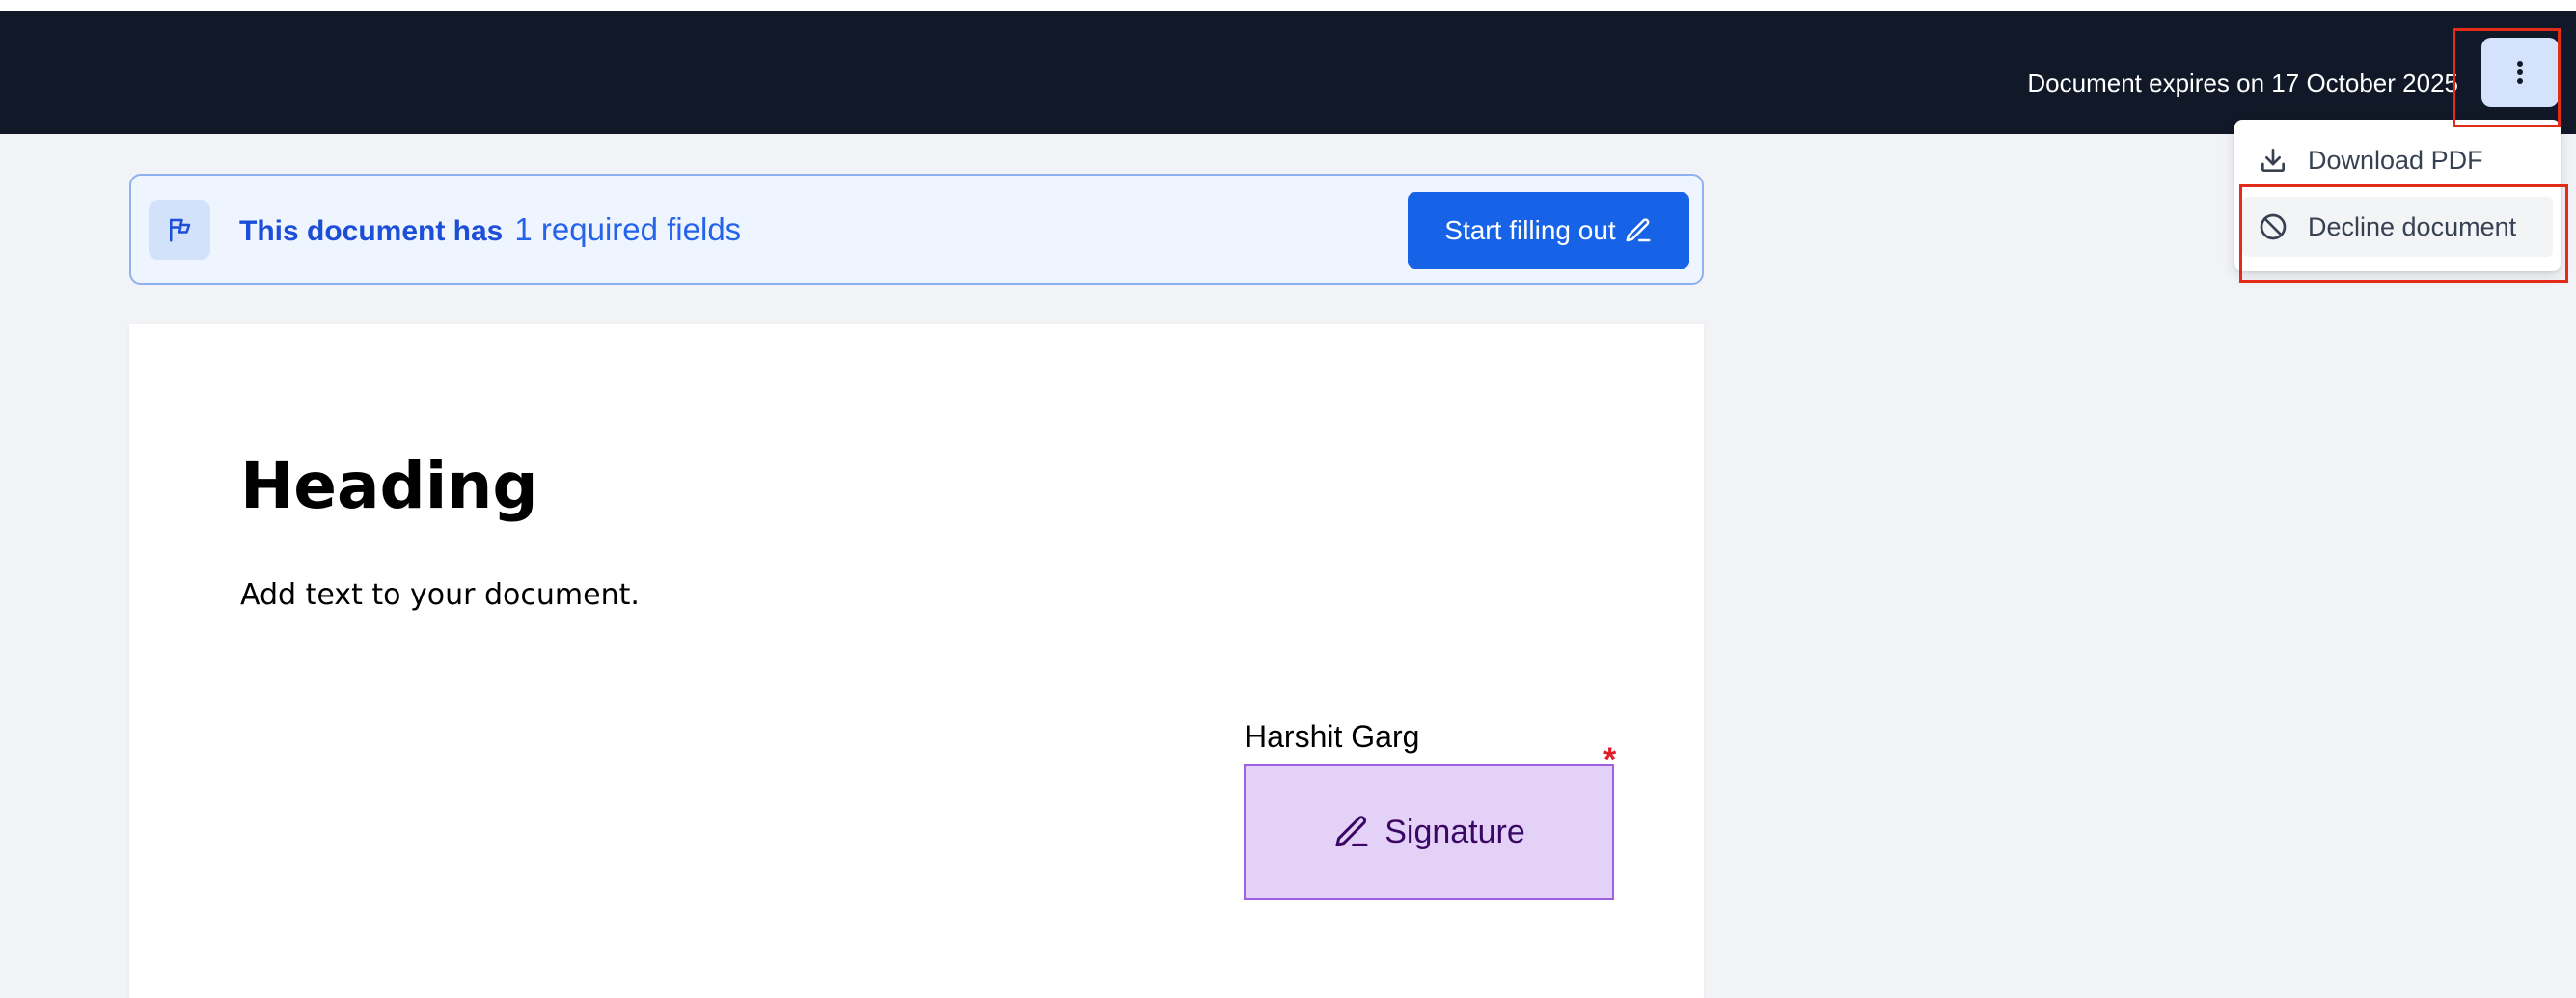 The image size is (2576, 998). Describe the element at coordinates (2242, 83) in the screenshot. I see `expiry-text: Document expires on 17 October 2025` at that location.